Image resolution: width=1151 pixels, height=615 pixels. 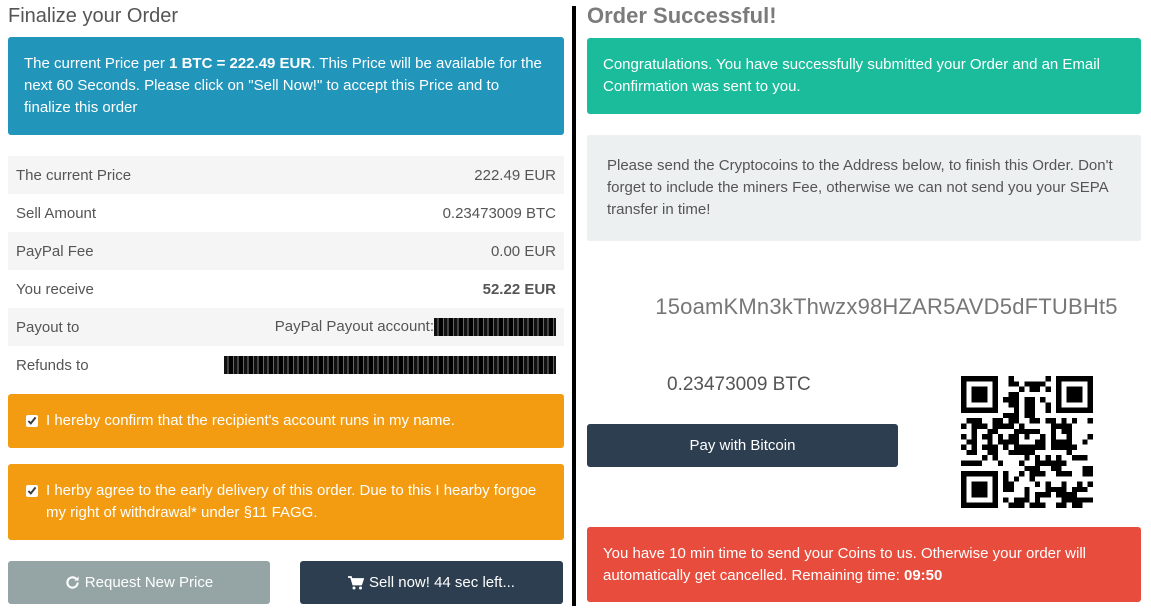 What do you see at coordinates (32, 491) in the screenshot?
I see `early-delivery-checkbox` at bounding box center [32, 491].